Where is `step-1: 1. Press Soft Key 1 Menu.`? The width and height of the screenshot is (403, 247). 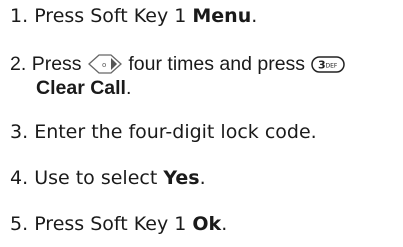 step-1: 1. Press Soft Key 1 Menu. is located at coordinates (133, 16).